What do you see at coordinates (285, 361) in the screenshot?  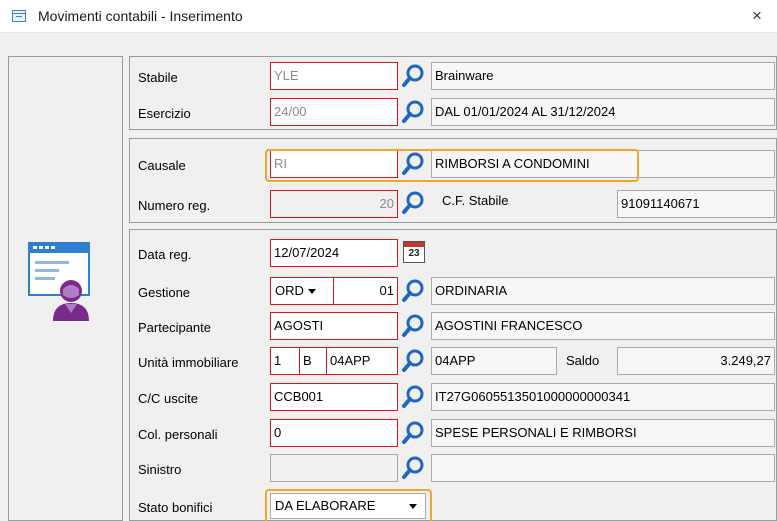 I see `unita-field-a: 1` at bounding box center [285, 361].